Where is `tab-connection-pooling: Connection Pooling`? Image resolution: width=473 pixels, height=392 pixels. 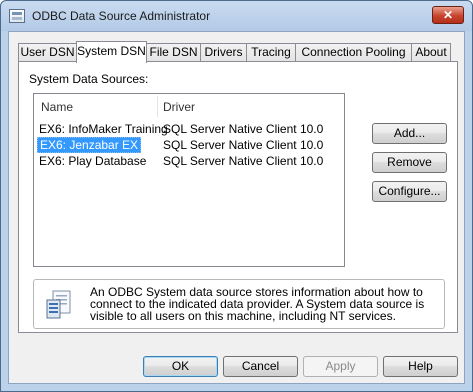
tab-connection-pooling: Connection Pooling is located at coordinates (353, 52).